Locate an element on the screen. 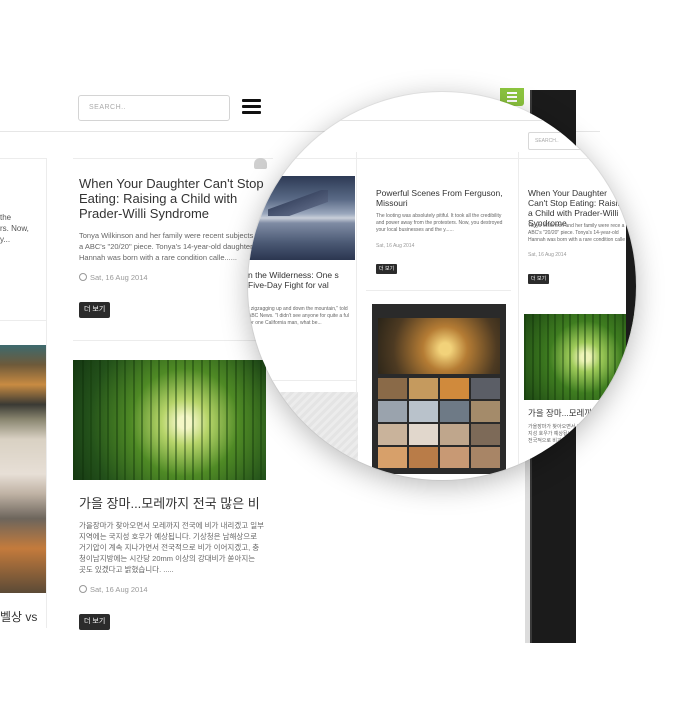  search-input: SEARCH.. is located at coordinates (154, 108).